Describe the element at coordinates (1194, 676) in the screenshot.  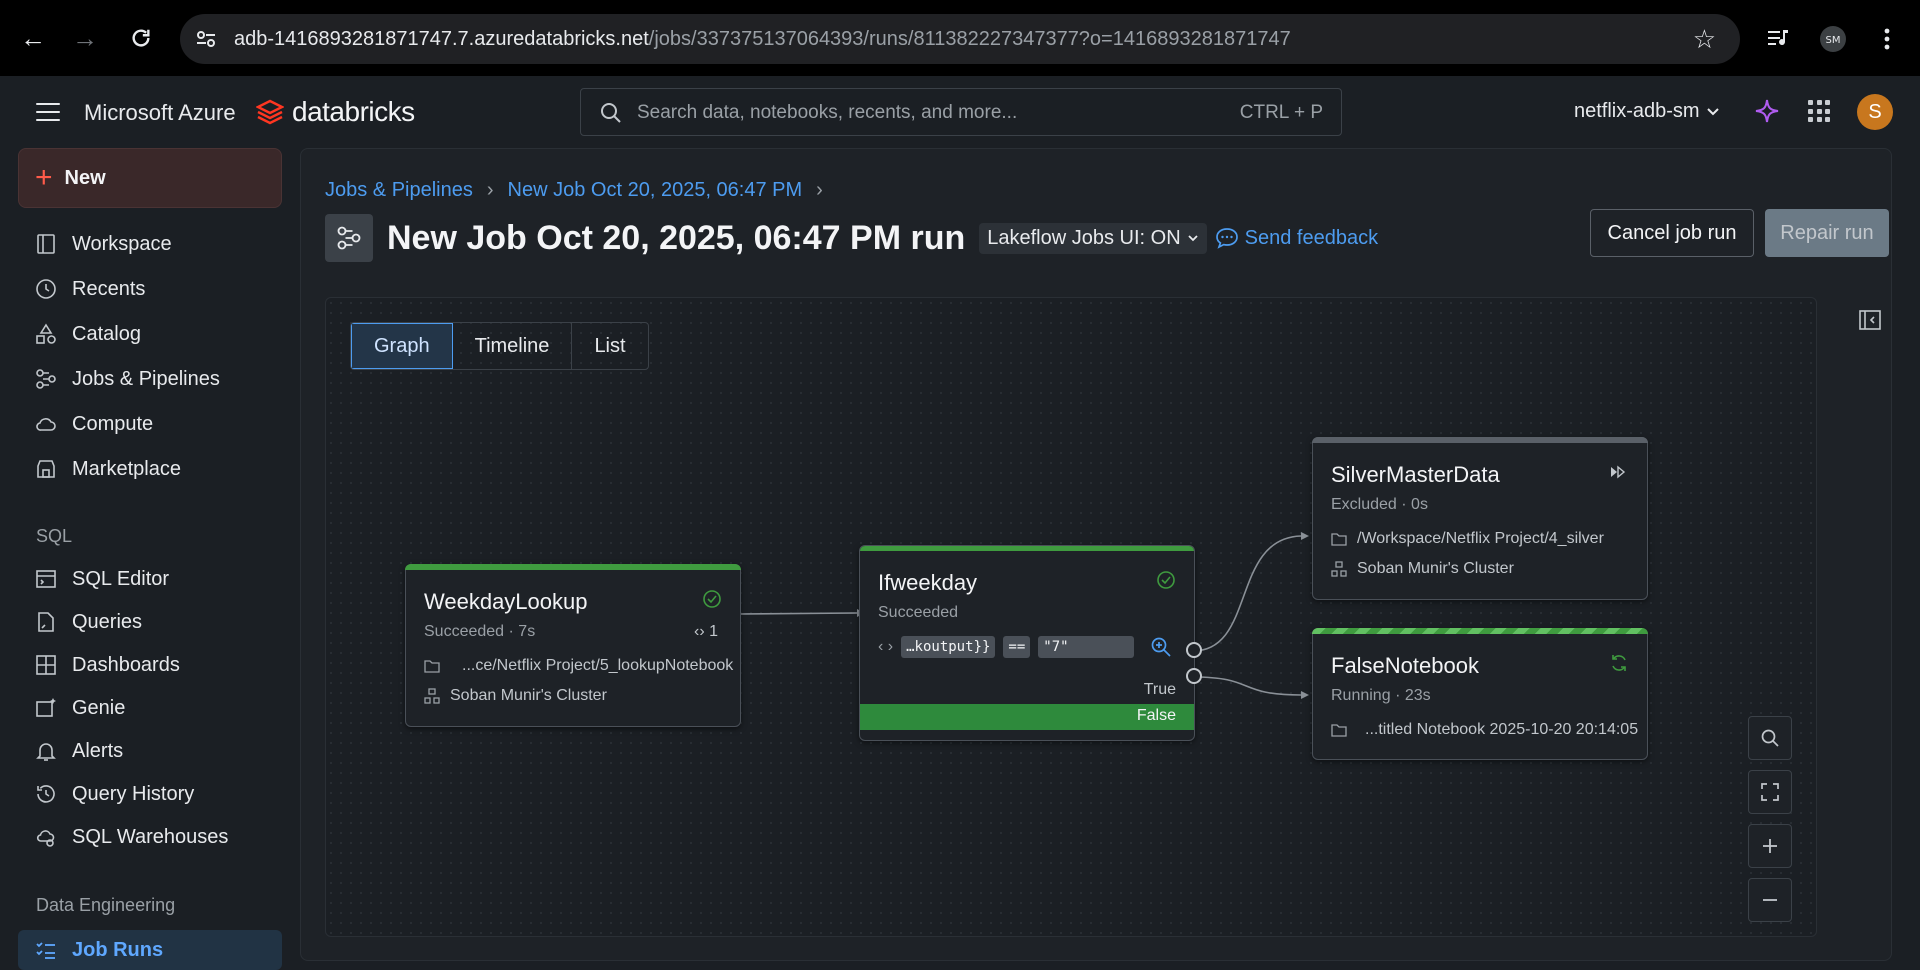
I see `branch-false-port` at that location.